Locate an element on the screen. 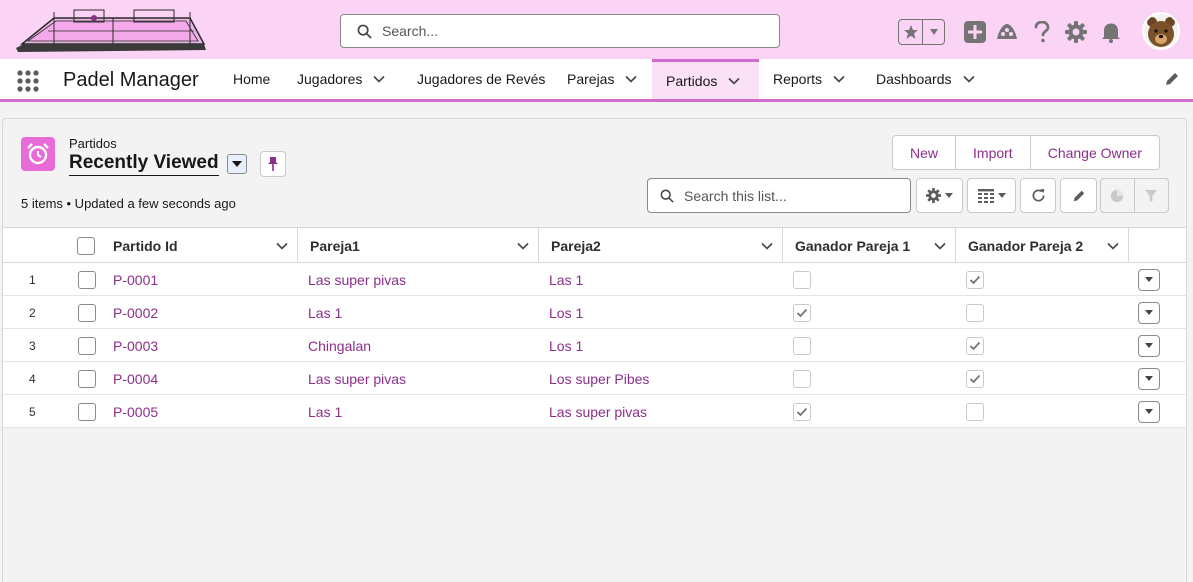 Image resolution: width=1193 pixels, height=582 pixels. column-header-pareja1: Pareja1 is located at coordinates (418, 245).